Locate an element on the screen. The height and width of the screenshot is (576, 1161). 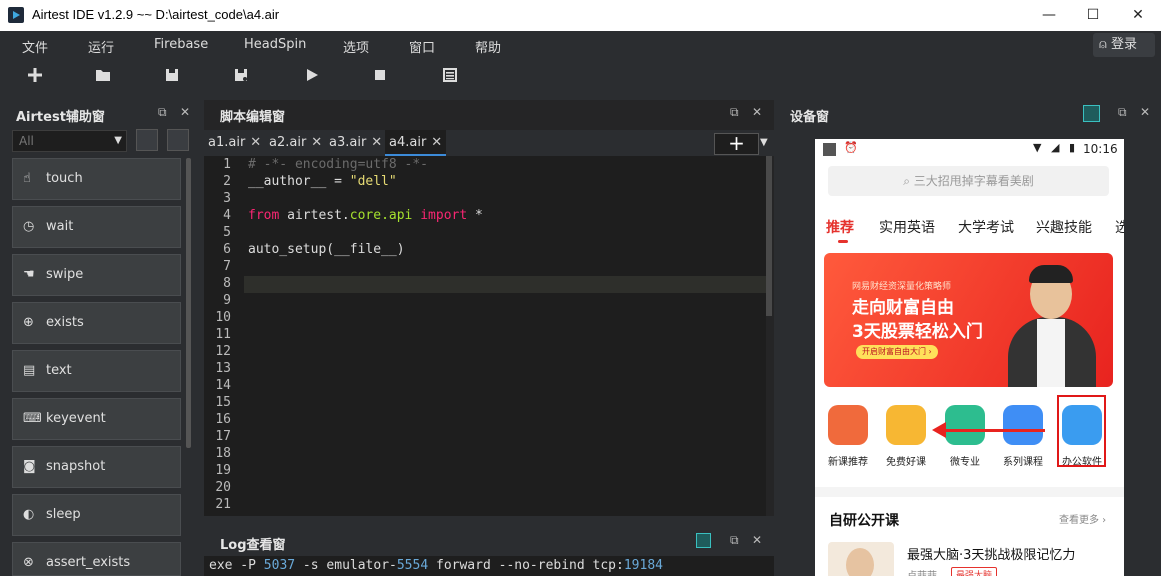
screenshot-select-button is located at coordinates (147, 140).